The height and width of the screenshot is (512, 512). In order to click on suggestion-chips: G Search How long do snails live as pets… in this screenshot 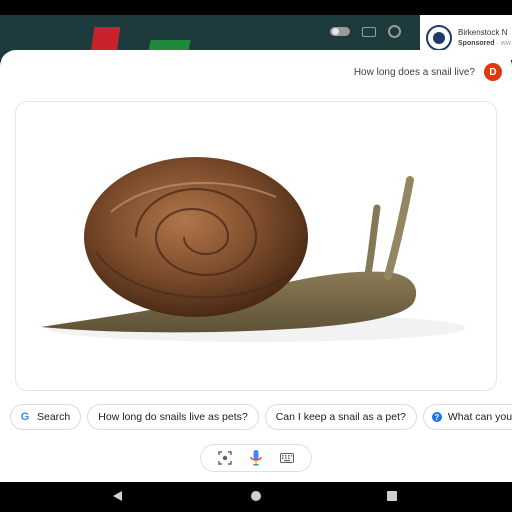, I will do `click(261, 417)`.